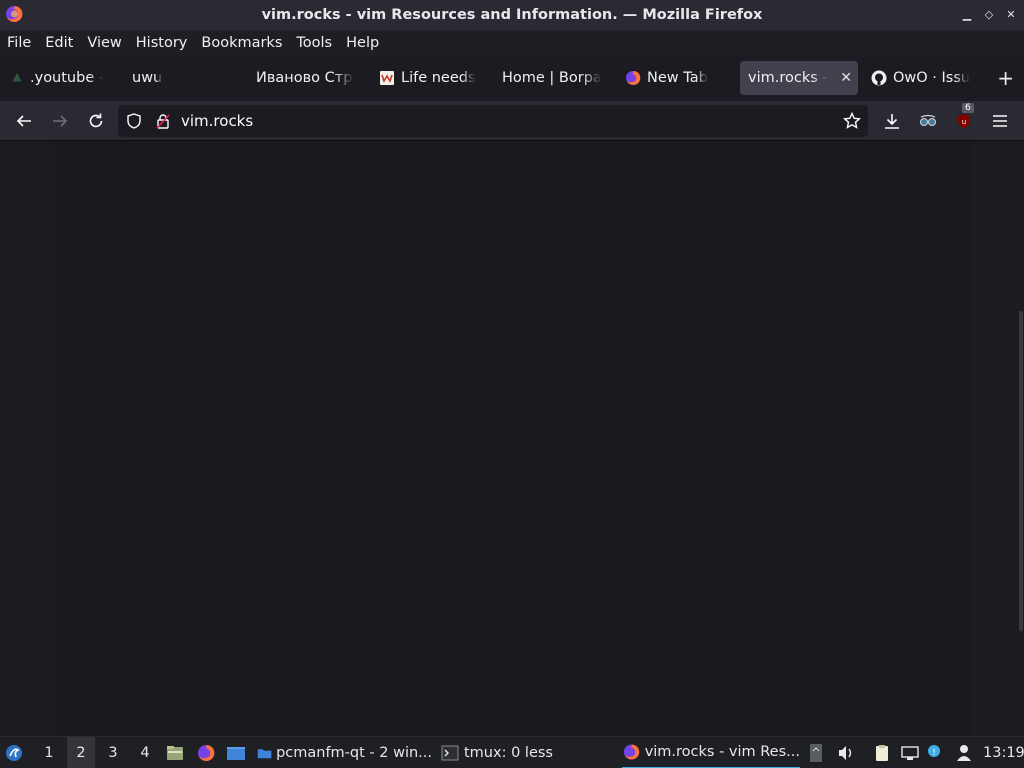  I want to click on minimize-icon: ▁, so click(967, 14).